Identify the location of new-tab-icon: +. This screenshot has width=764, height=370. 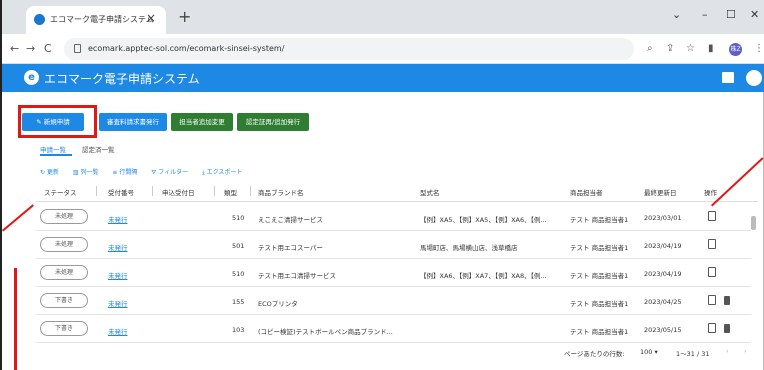
(184, 16).